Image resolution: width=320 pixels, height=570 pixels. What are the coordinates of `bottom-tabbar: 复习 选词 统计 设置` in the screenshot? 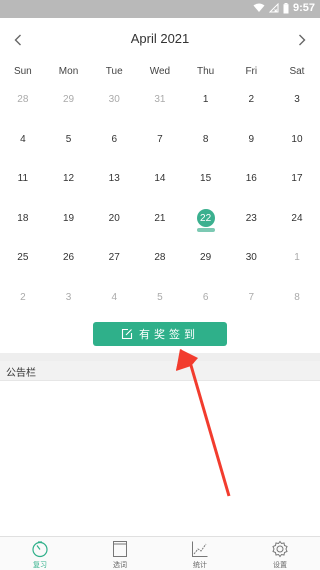 It's located at (160, 553).